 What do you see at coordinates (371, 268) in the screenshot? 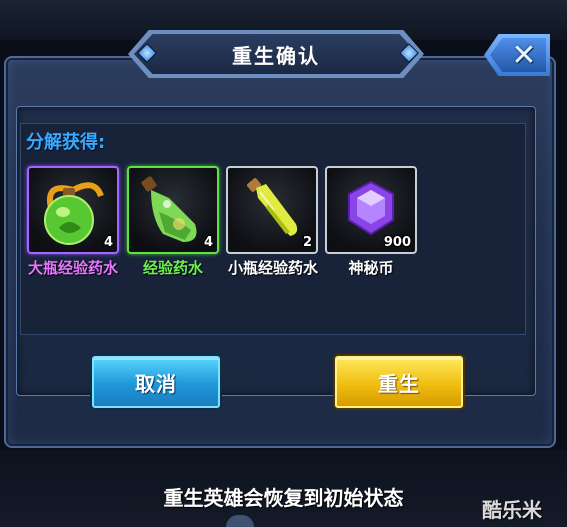
I see `item-name: 神秘币` at bounding box center [371, 268].